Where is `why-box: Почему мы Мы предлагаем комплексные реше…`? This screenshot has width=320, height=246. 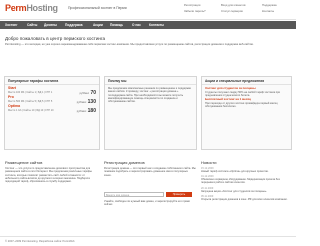 why-box: Почему мы Мы предлагаем комплексные реше… is located at coordinates (150, 113).